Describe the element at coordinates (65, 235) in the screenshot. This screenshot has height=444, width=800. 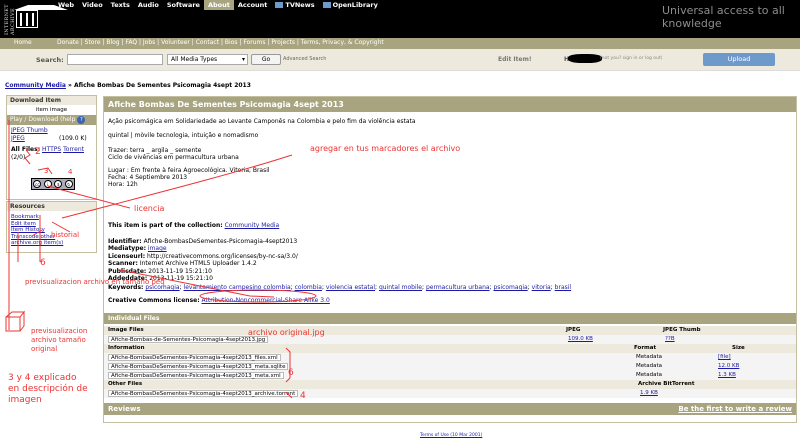
I see `annotation-historial: historial` at that location.